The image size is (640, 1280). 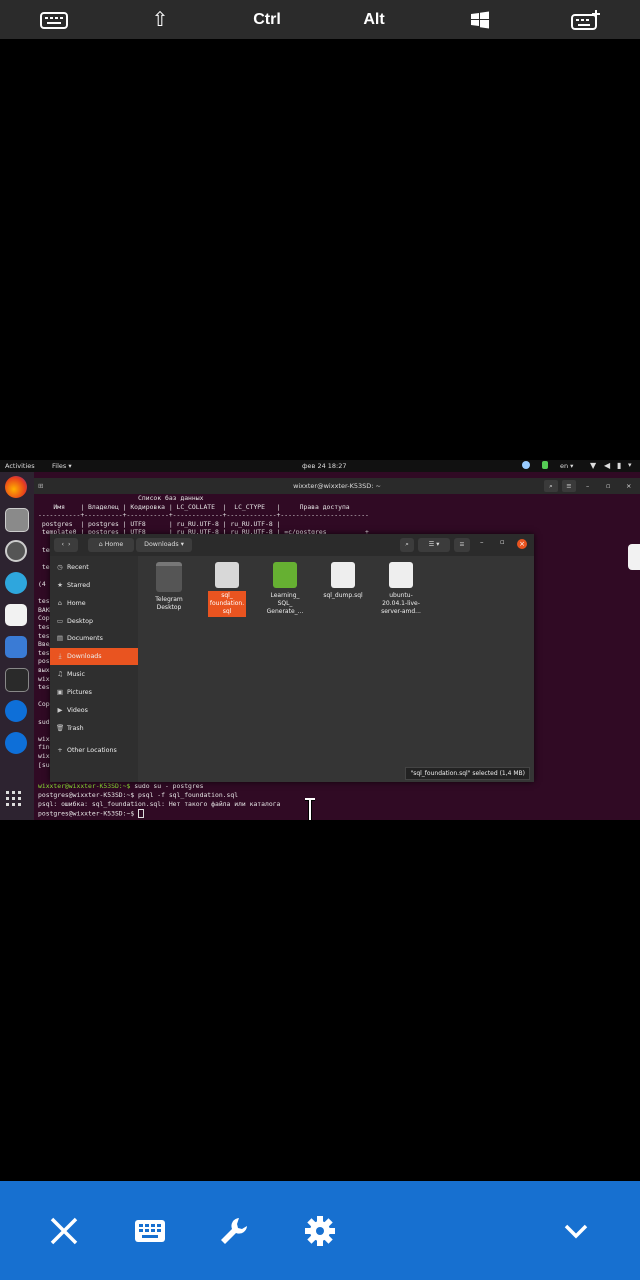 I want to click on sidebar-item-downloads: ⤓ Downloads, so click(x=94, y=656).